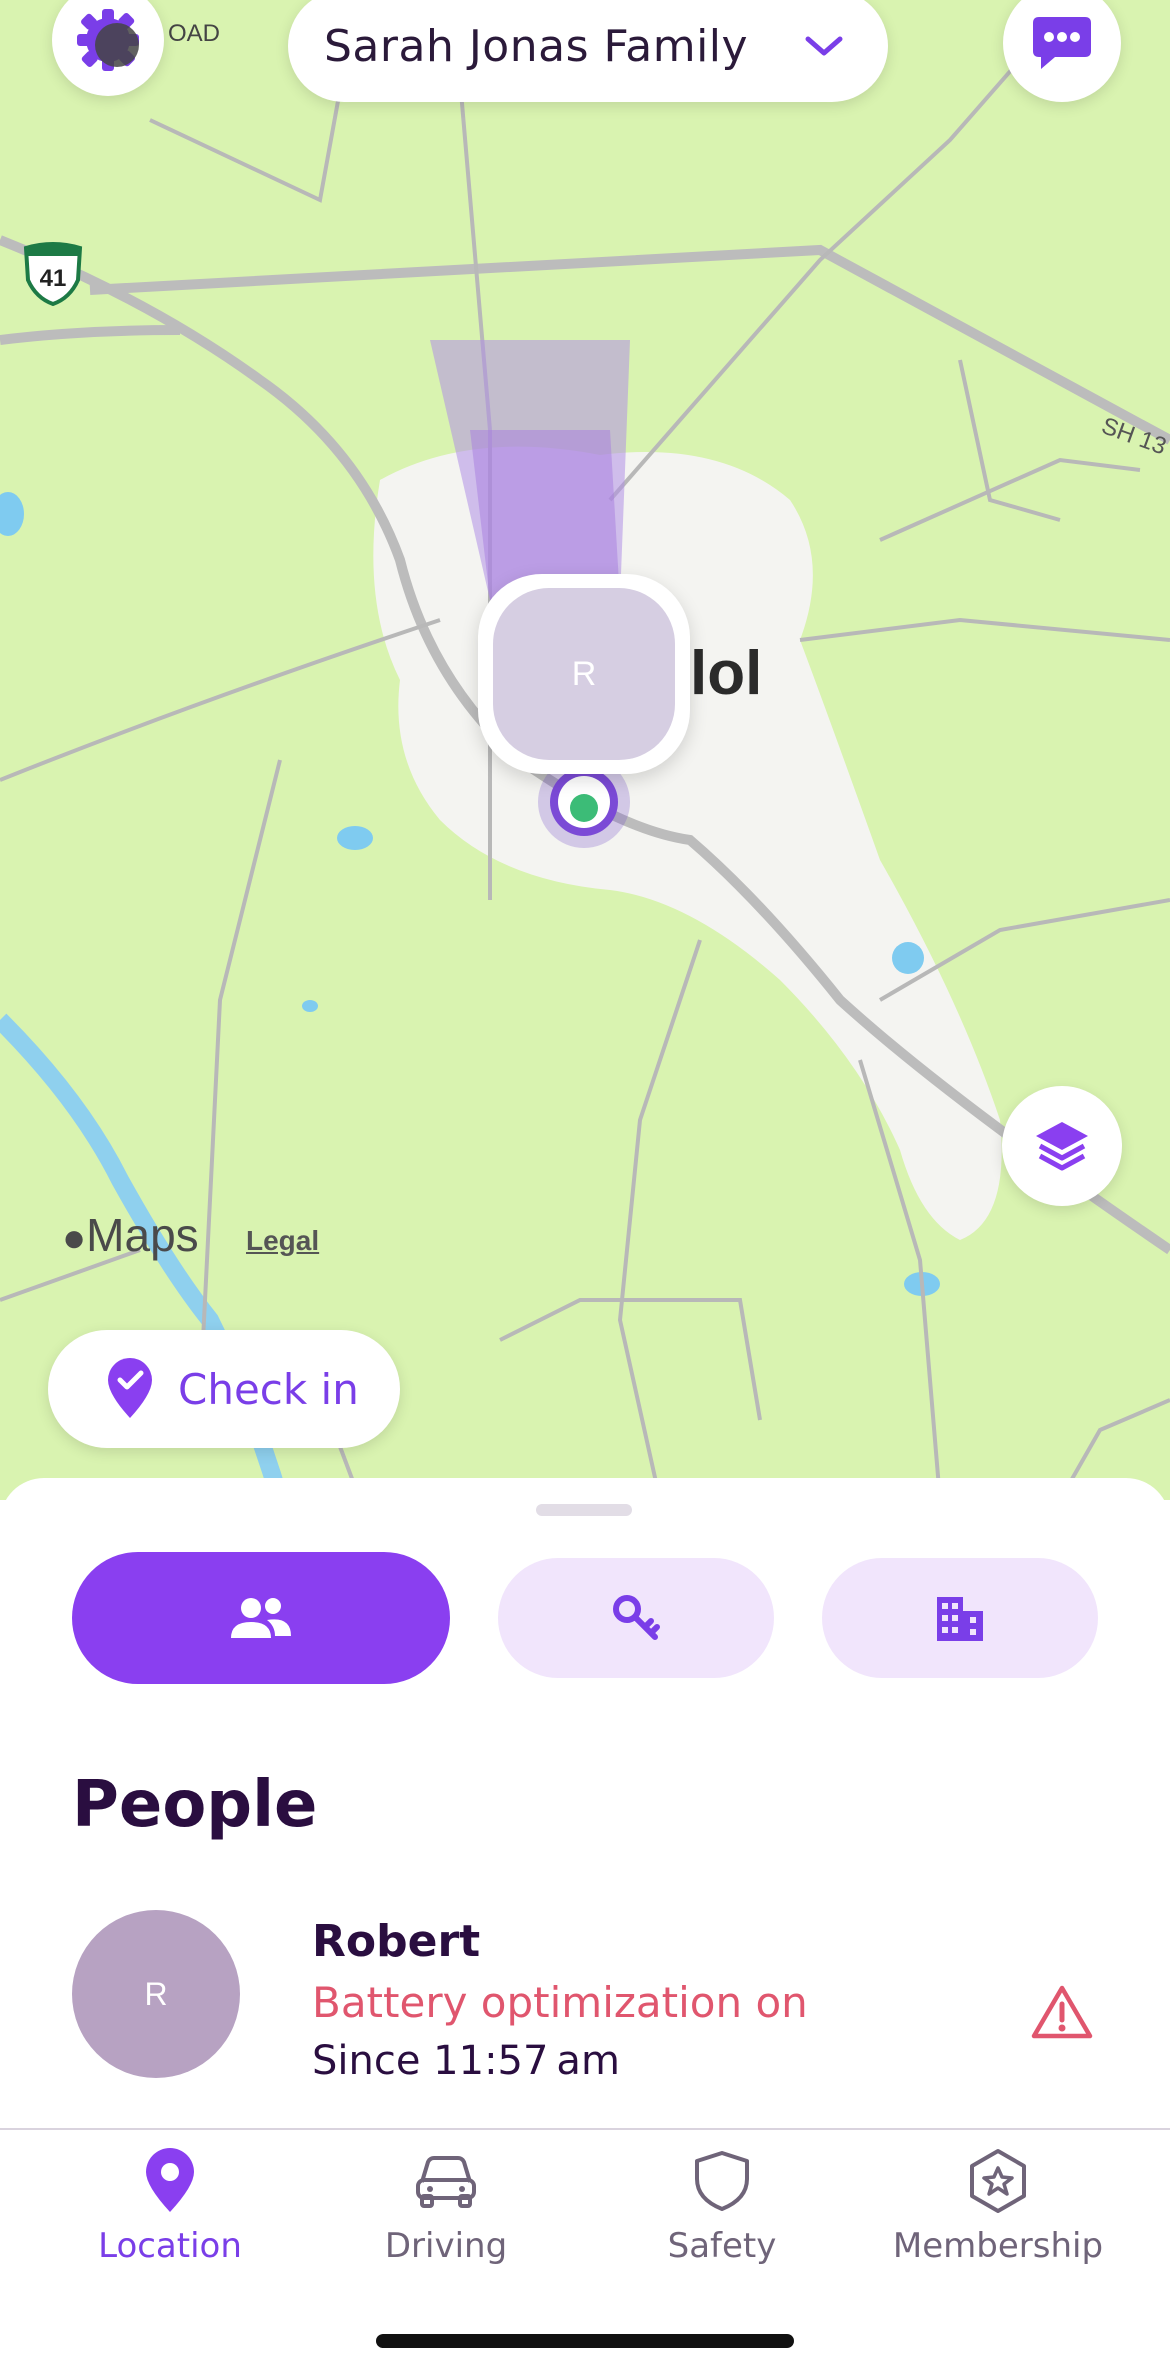  I want to click on chevron-down-icon, so click(824, 46).